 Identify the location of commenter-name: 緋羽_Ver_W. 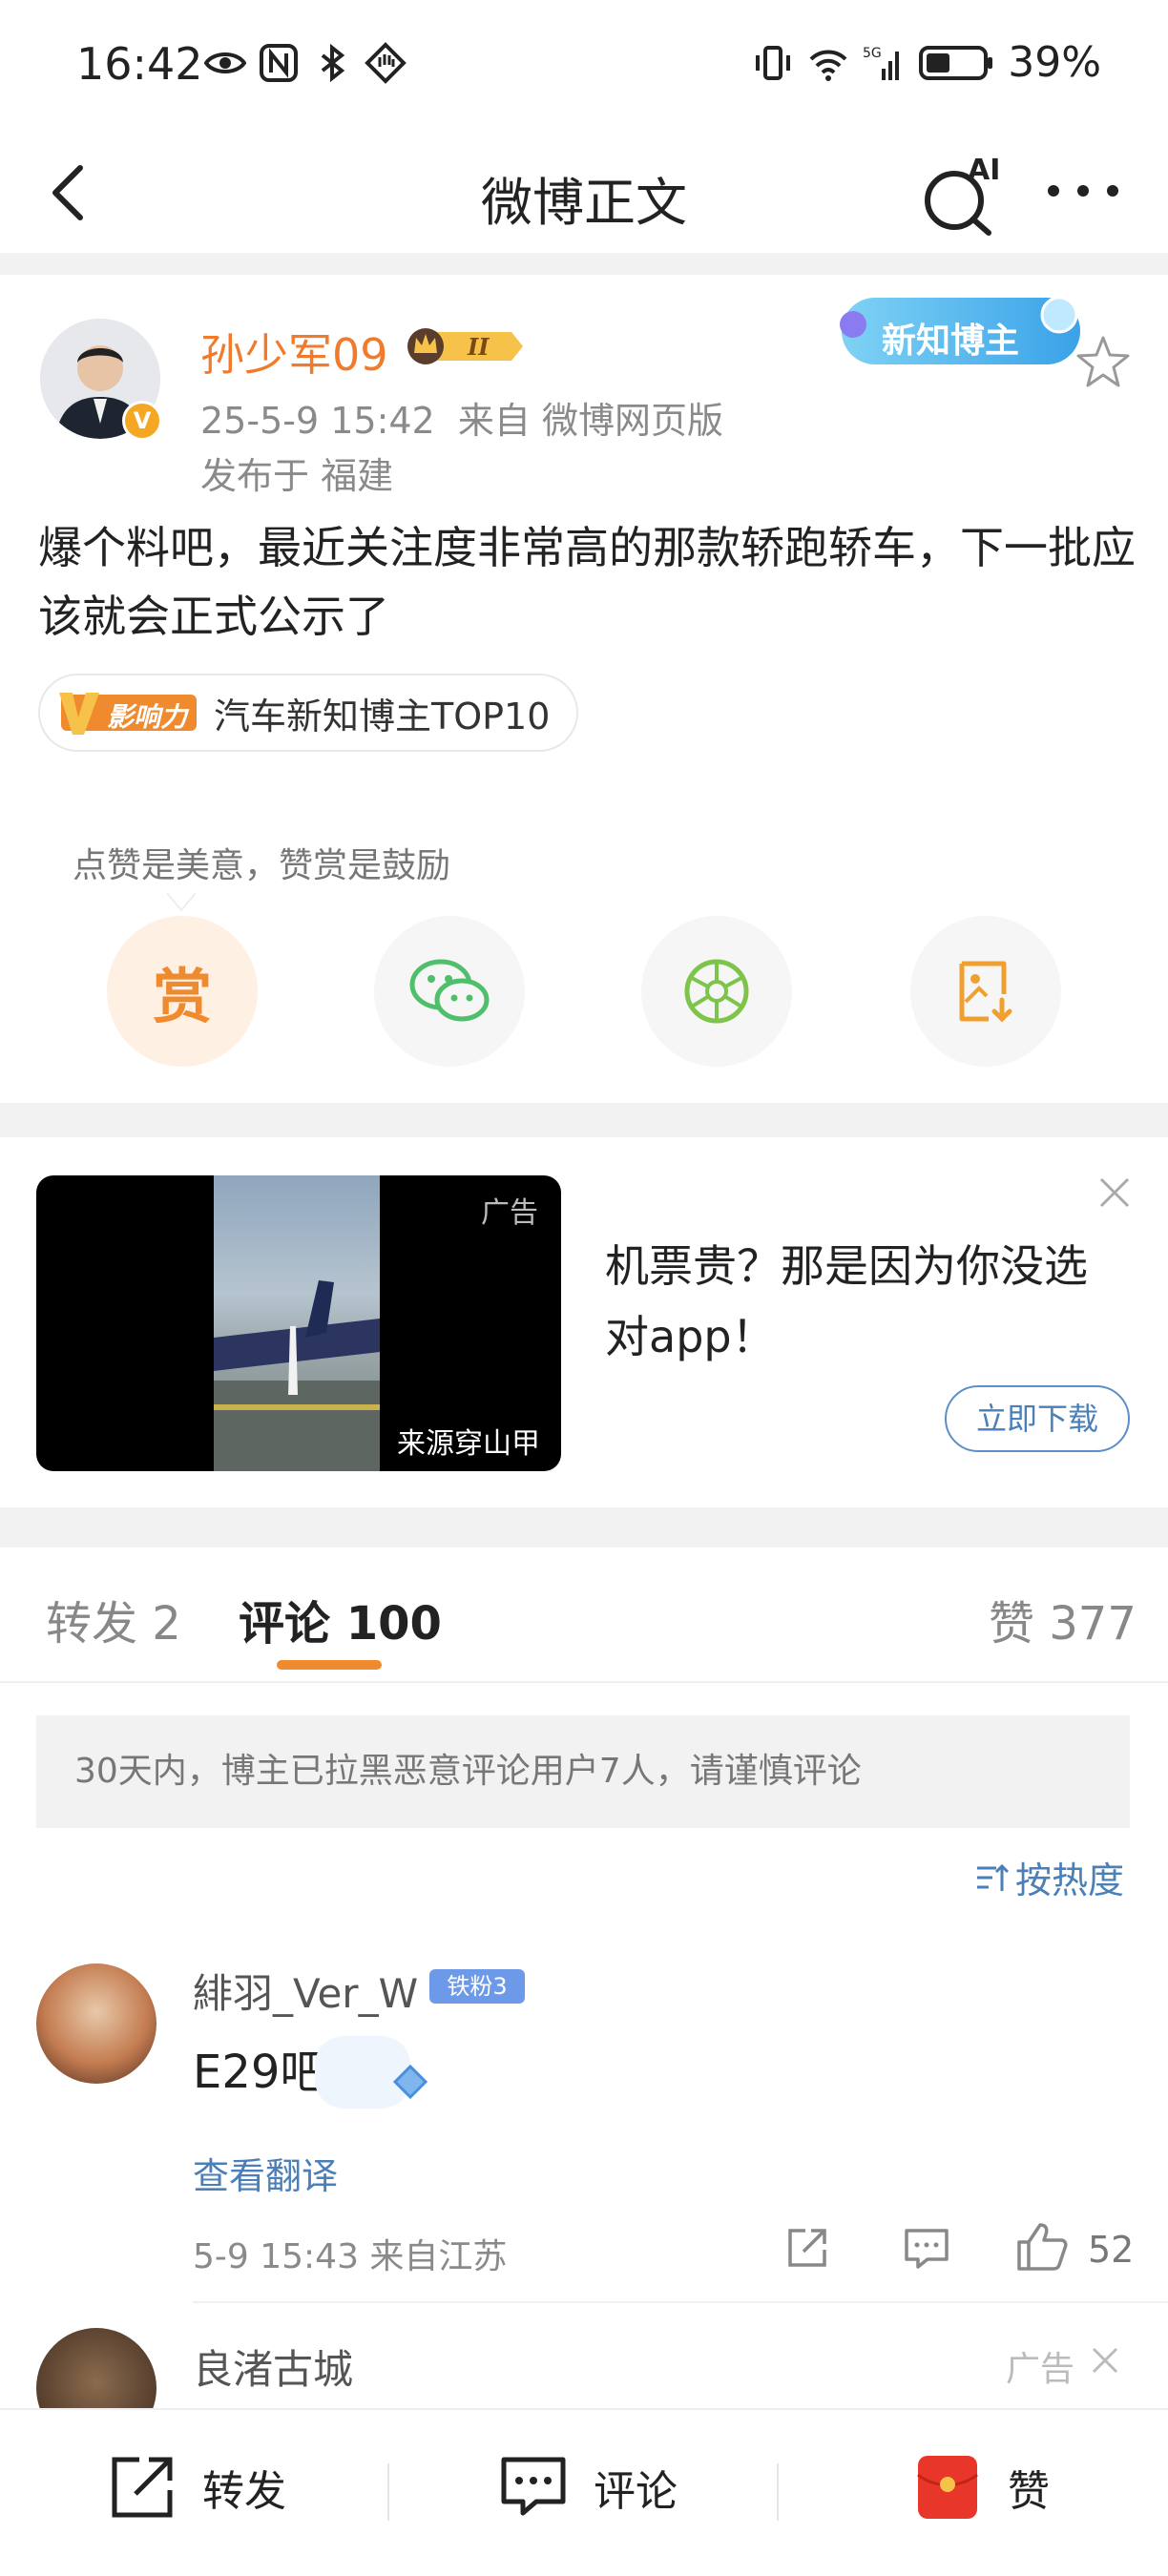
(306, 1991).